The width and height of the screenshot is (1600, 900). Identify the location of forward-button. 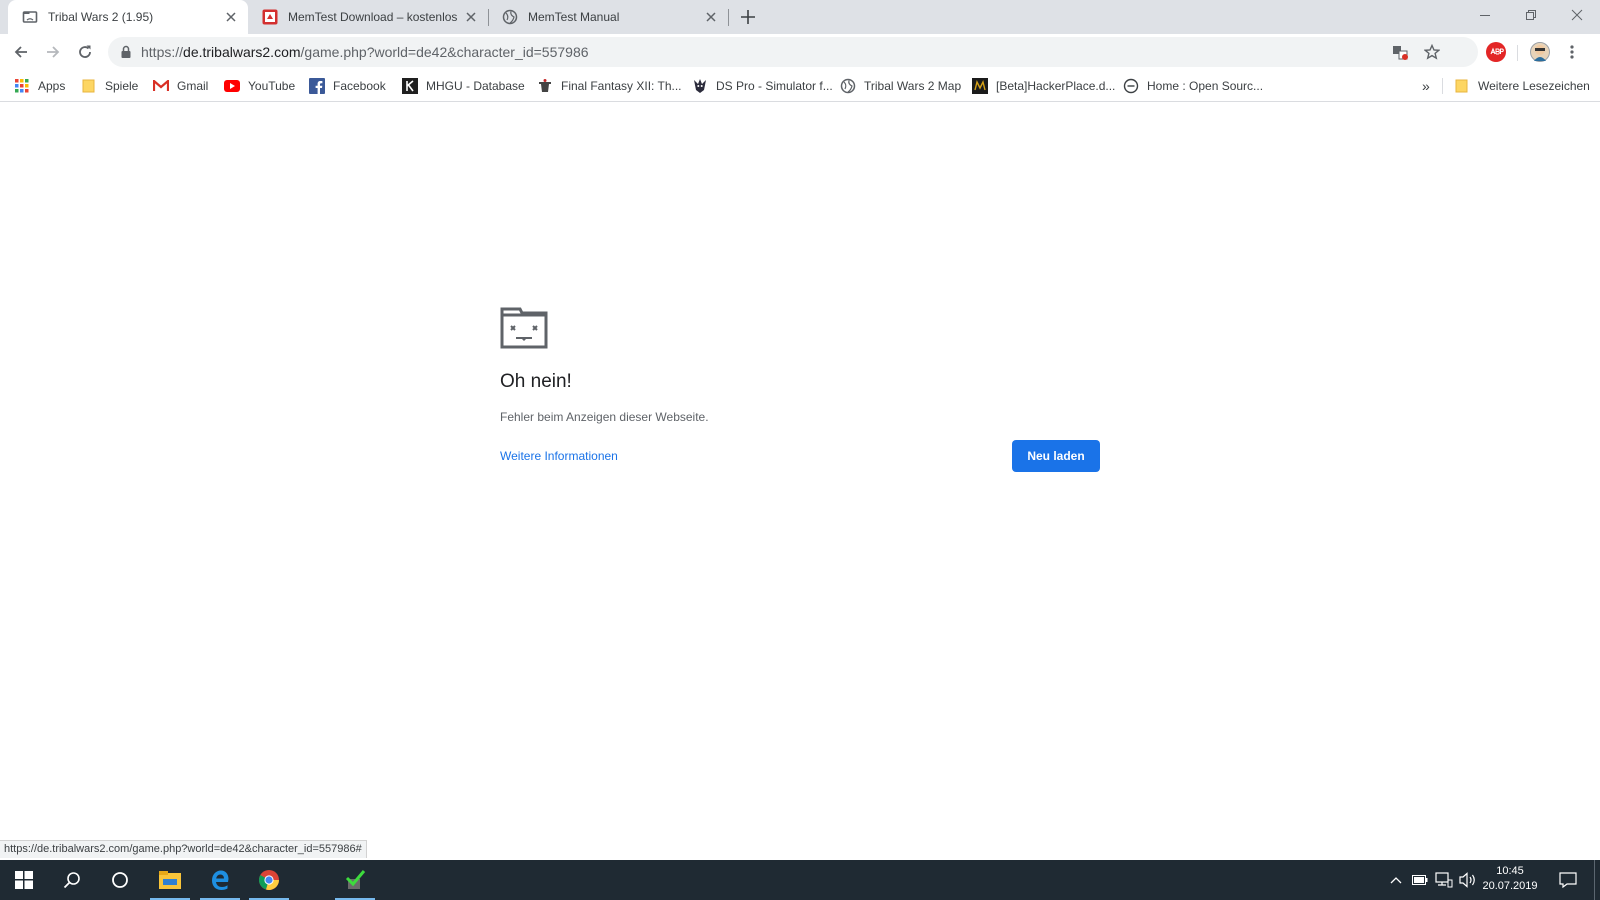
(53, 52).